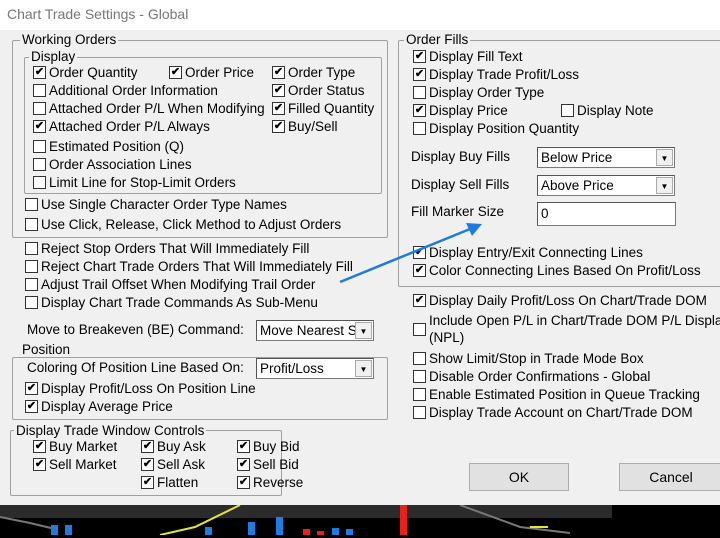  Describe the element at coordinates (410, 253) in the screenshot. I see `annotation-arrow` at that location.